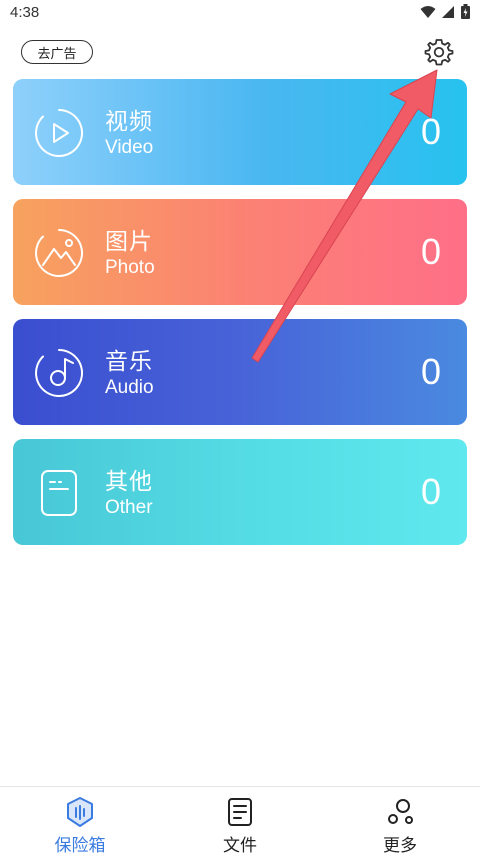 The width and height of the screenshot is (480, 856). I want to click on battery-icon, so click(465, 11).